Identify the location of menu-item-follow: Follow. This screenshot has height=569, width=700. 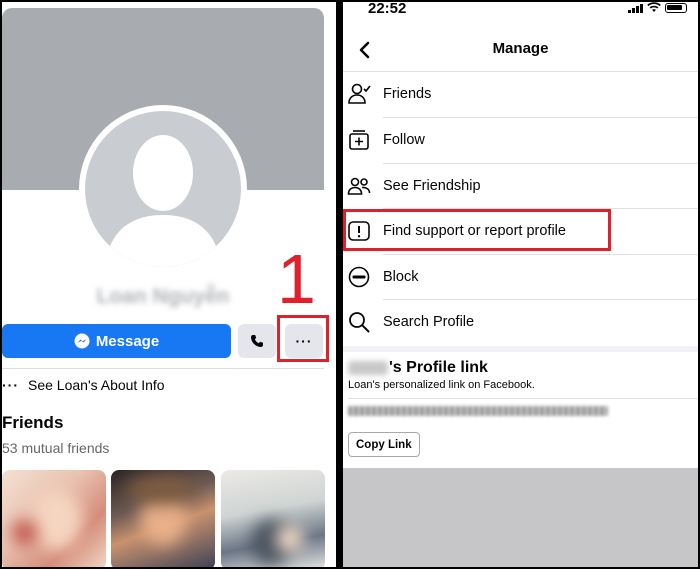
(520, 140).